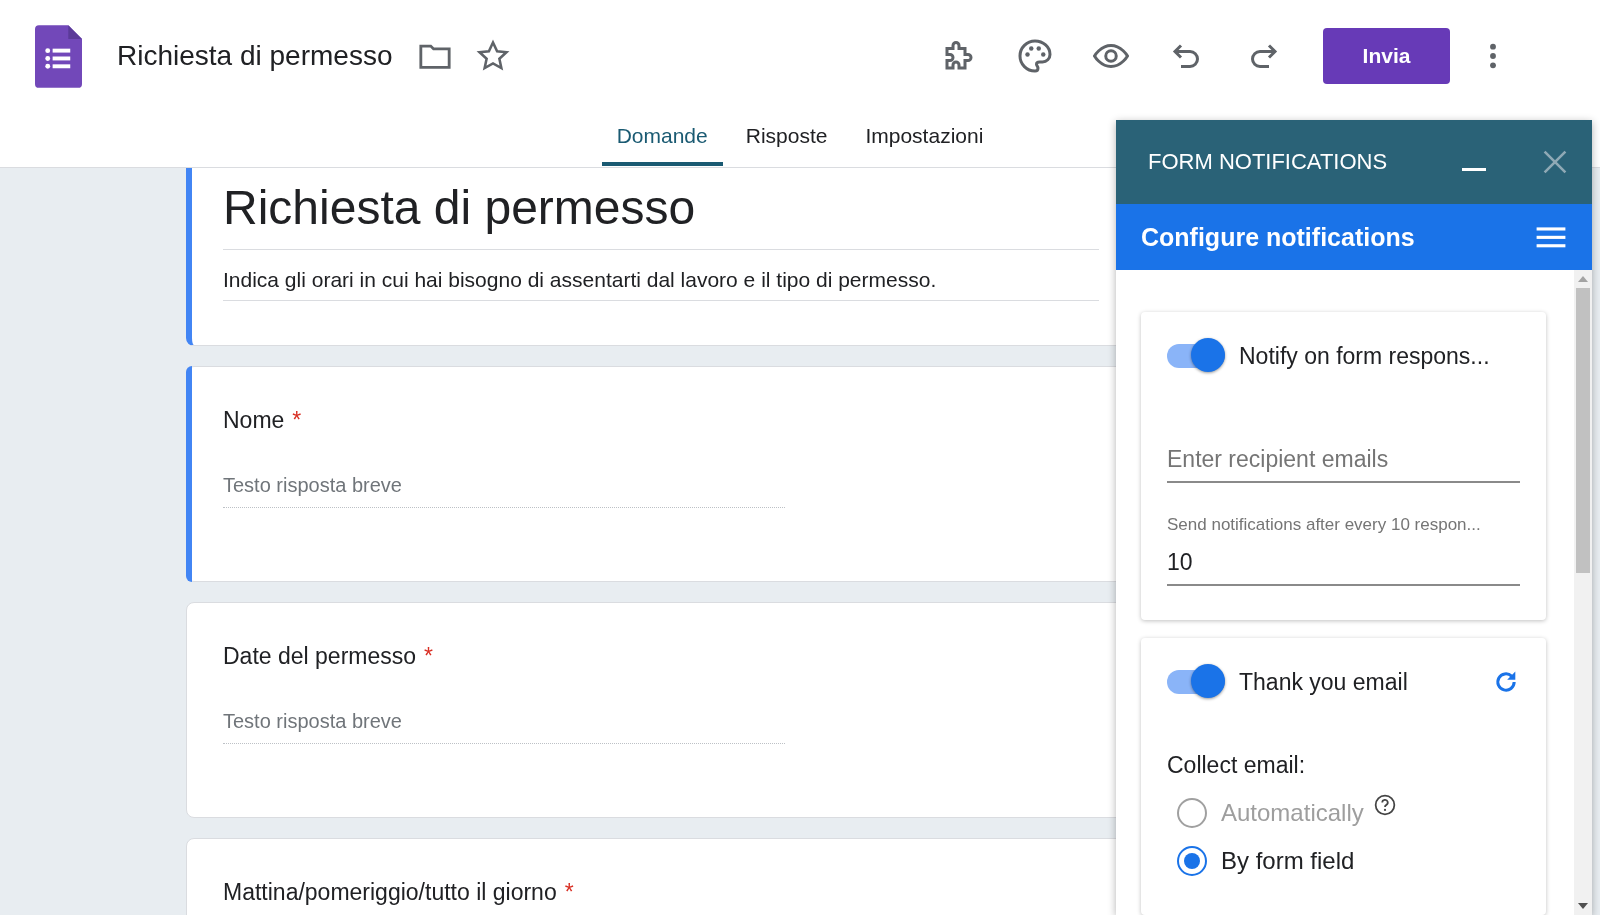  I want to click on tab: Impostazioni, so click(924, 139).